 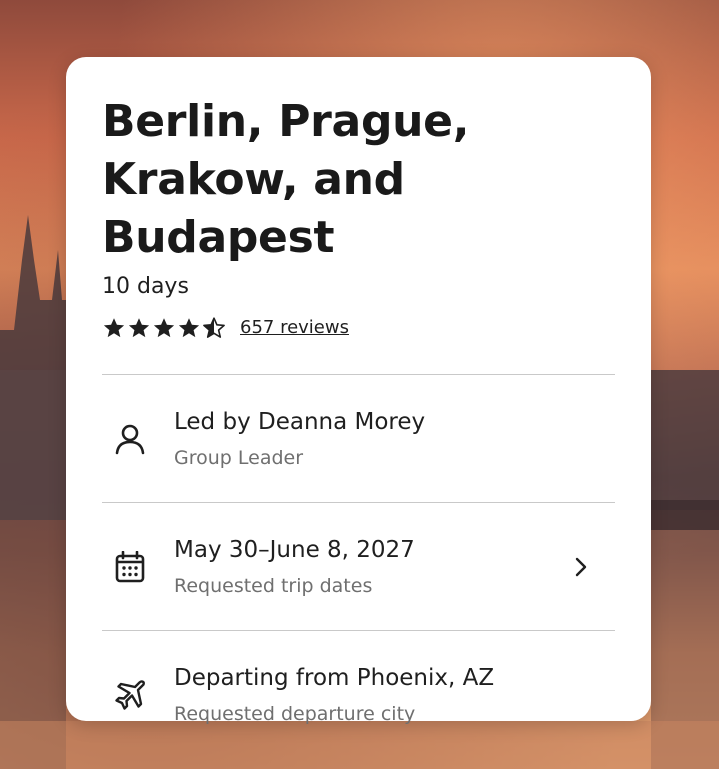 What do you see at coordinates (130, 439) in the screenshot?
I see `person-icon` at bounding box center [130, 439].